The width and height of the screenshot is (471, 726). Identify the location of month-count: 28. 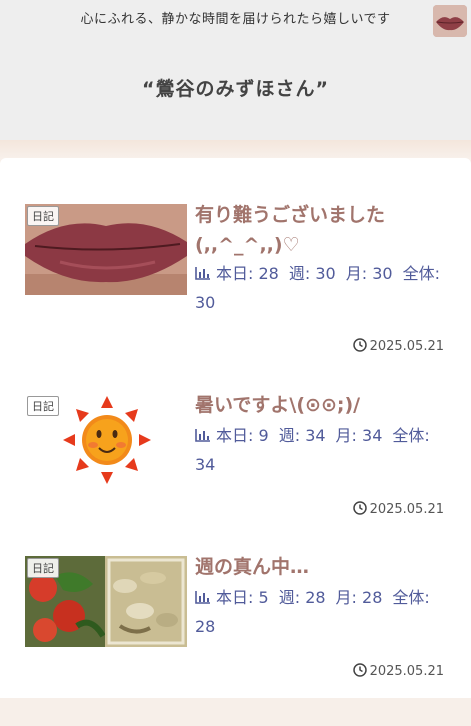
(372, 597).